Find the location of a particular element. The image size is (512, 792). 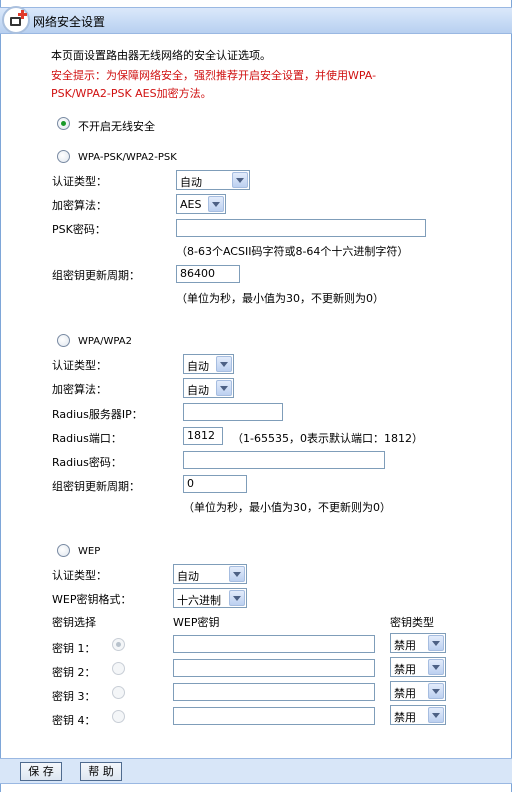

wep-radio is located at coordinates (63, 550).